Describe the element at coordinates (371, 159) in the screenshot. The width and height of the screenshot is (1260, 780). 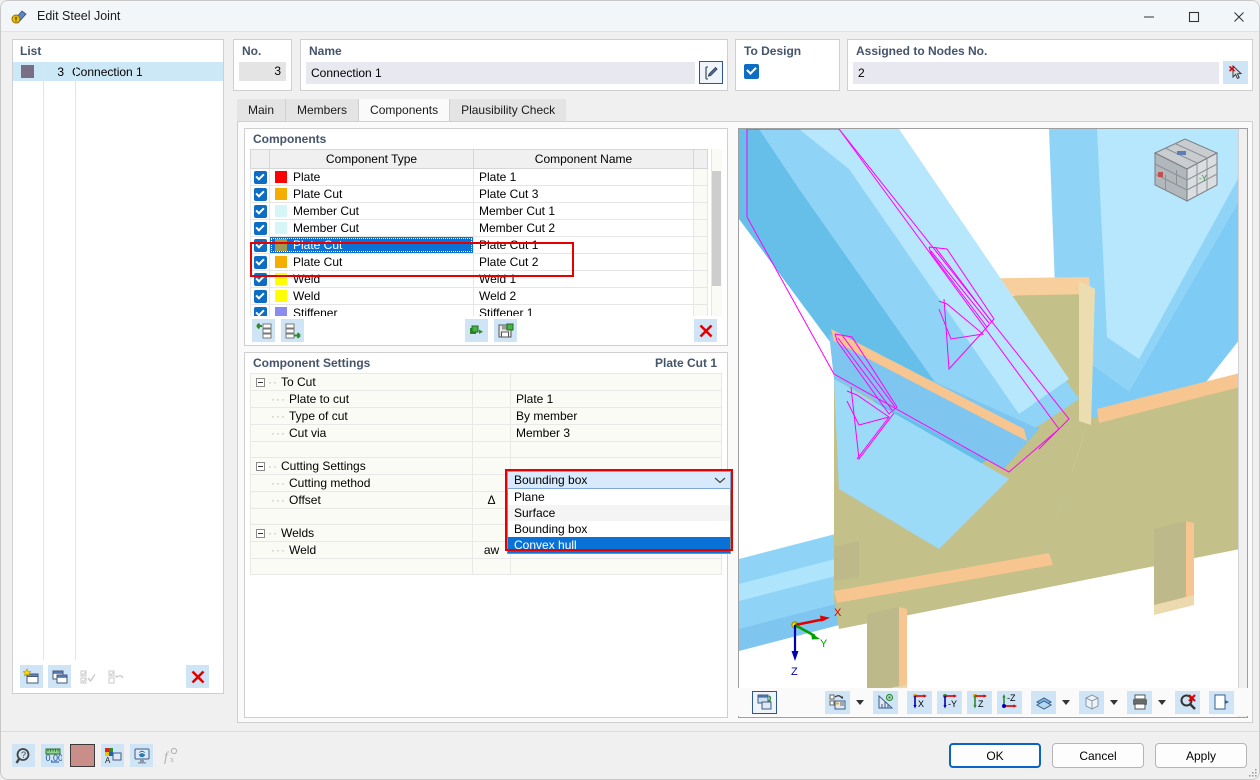
I see `header-component-type: Component Type` at that location.